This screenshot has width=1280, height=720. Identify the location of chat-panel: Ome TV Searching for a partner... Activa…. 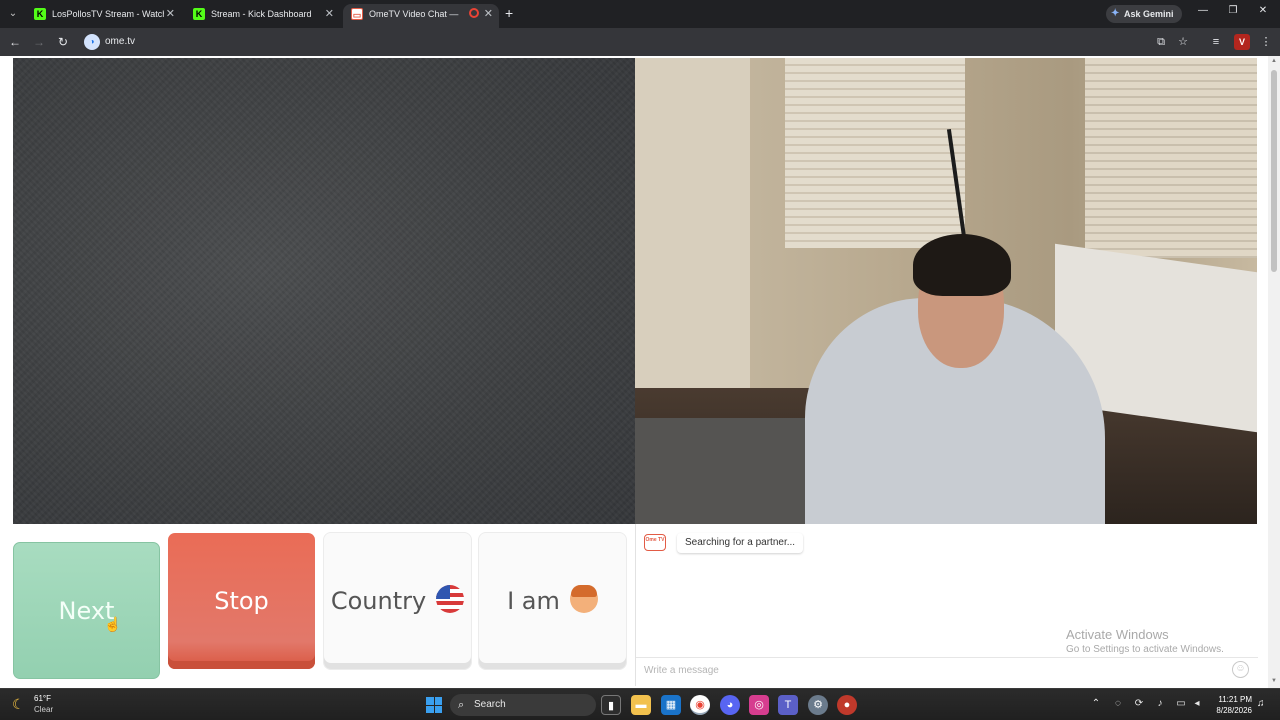
(946, 605).